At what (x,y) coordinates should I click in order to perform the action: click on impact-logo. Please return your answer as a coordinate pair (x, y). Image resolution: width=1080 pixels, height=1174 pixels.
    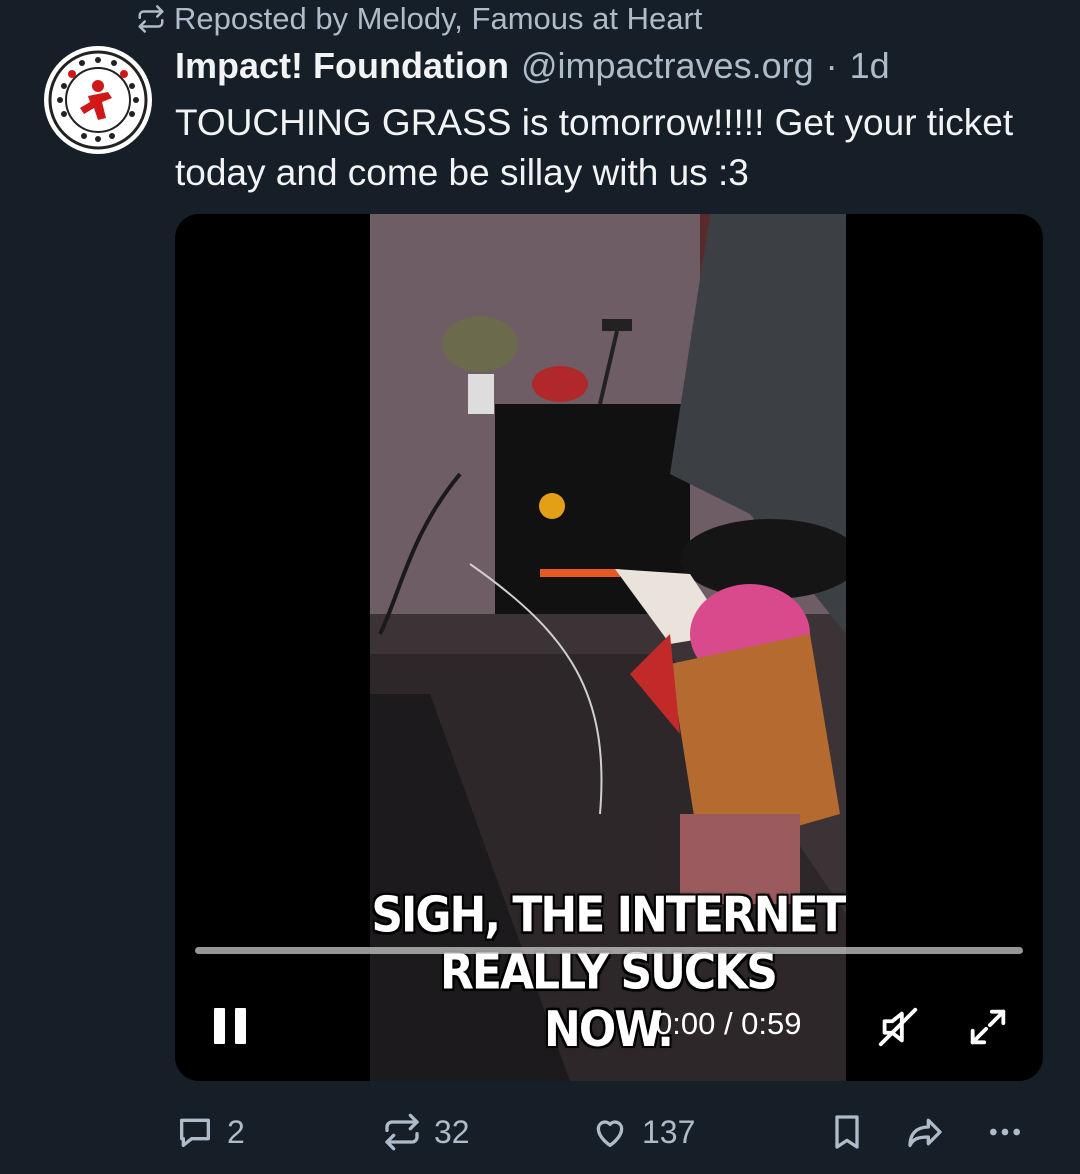
    Looking at the image, I should click on (98, 100).